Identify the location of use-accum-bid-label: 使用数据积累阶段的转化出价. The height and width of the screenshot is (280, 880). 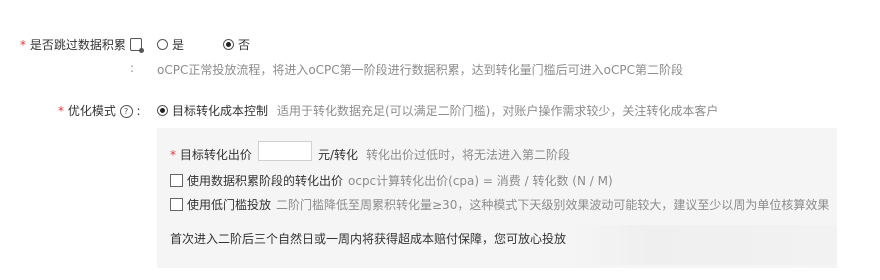
(265, 181).